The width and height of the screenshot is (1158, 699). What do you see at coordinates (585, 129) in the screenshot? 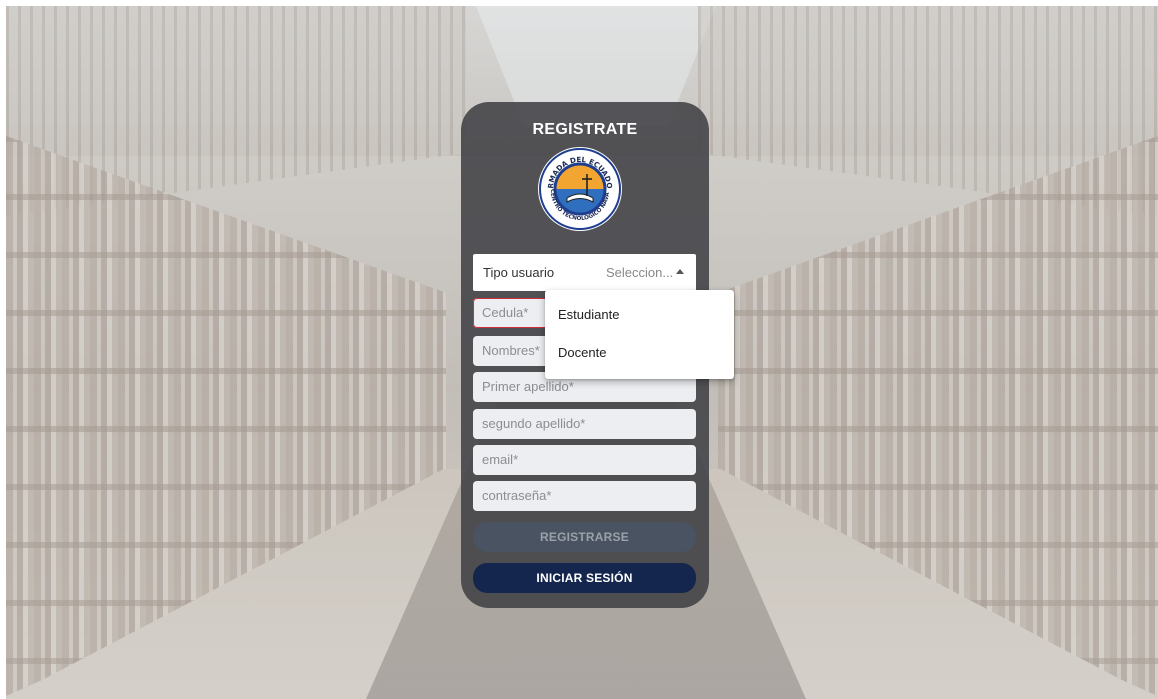
I see `form-title: REGISTRATE` at bounding box center [585, 129].